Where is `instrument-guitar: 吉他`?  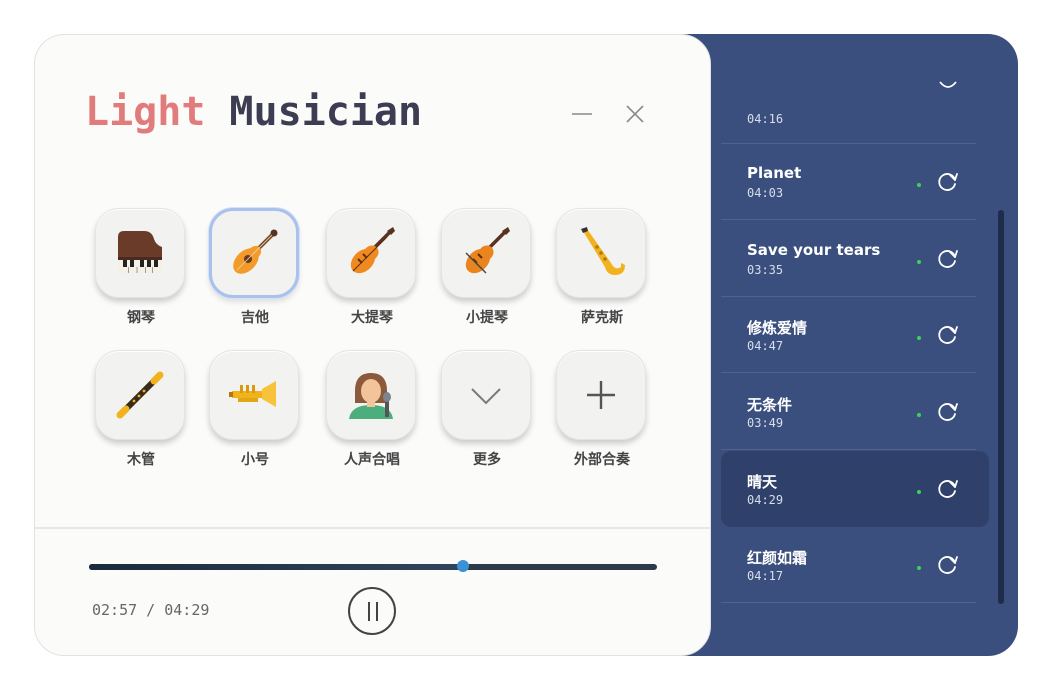 instrument-guitar: 吉他 is located at coordinates (255, 267).